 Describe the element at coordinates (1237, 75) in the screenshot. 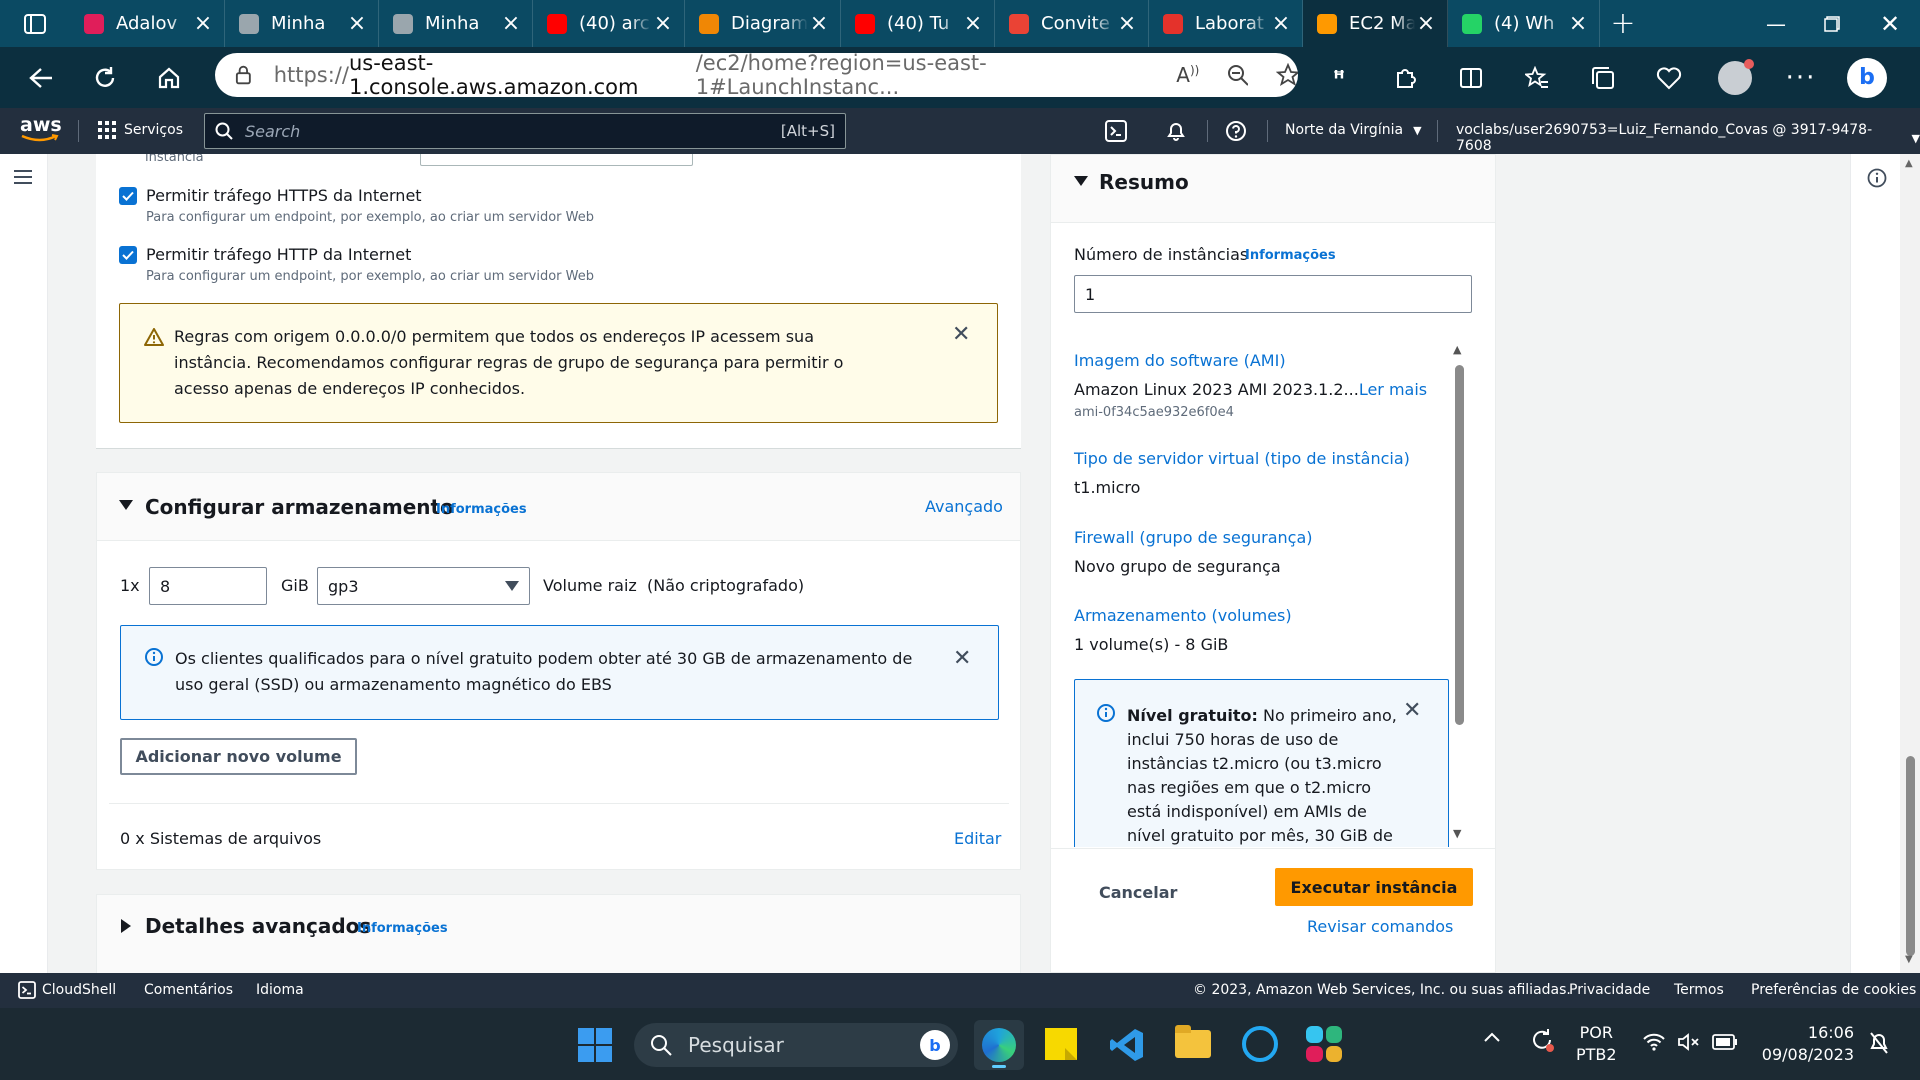

I see `zoom-icon` at that location.